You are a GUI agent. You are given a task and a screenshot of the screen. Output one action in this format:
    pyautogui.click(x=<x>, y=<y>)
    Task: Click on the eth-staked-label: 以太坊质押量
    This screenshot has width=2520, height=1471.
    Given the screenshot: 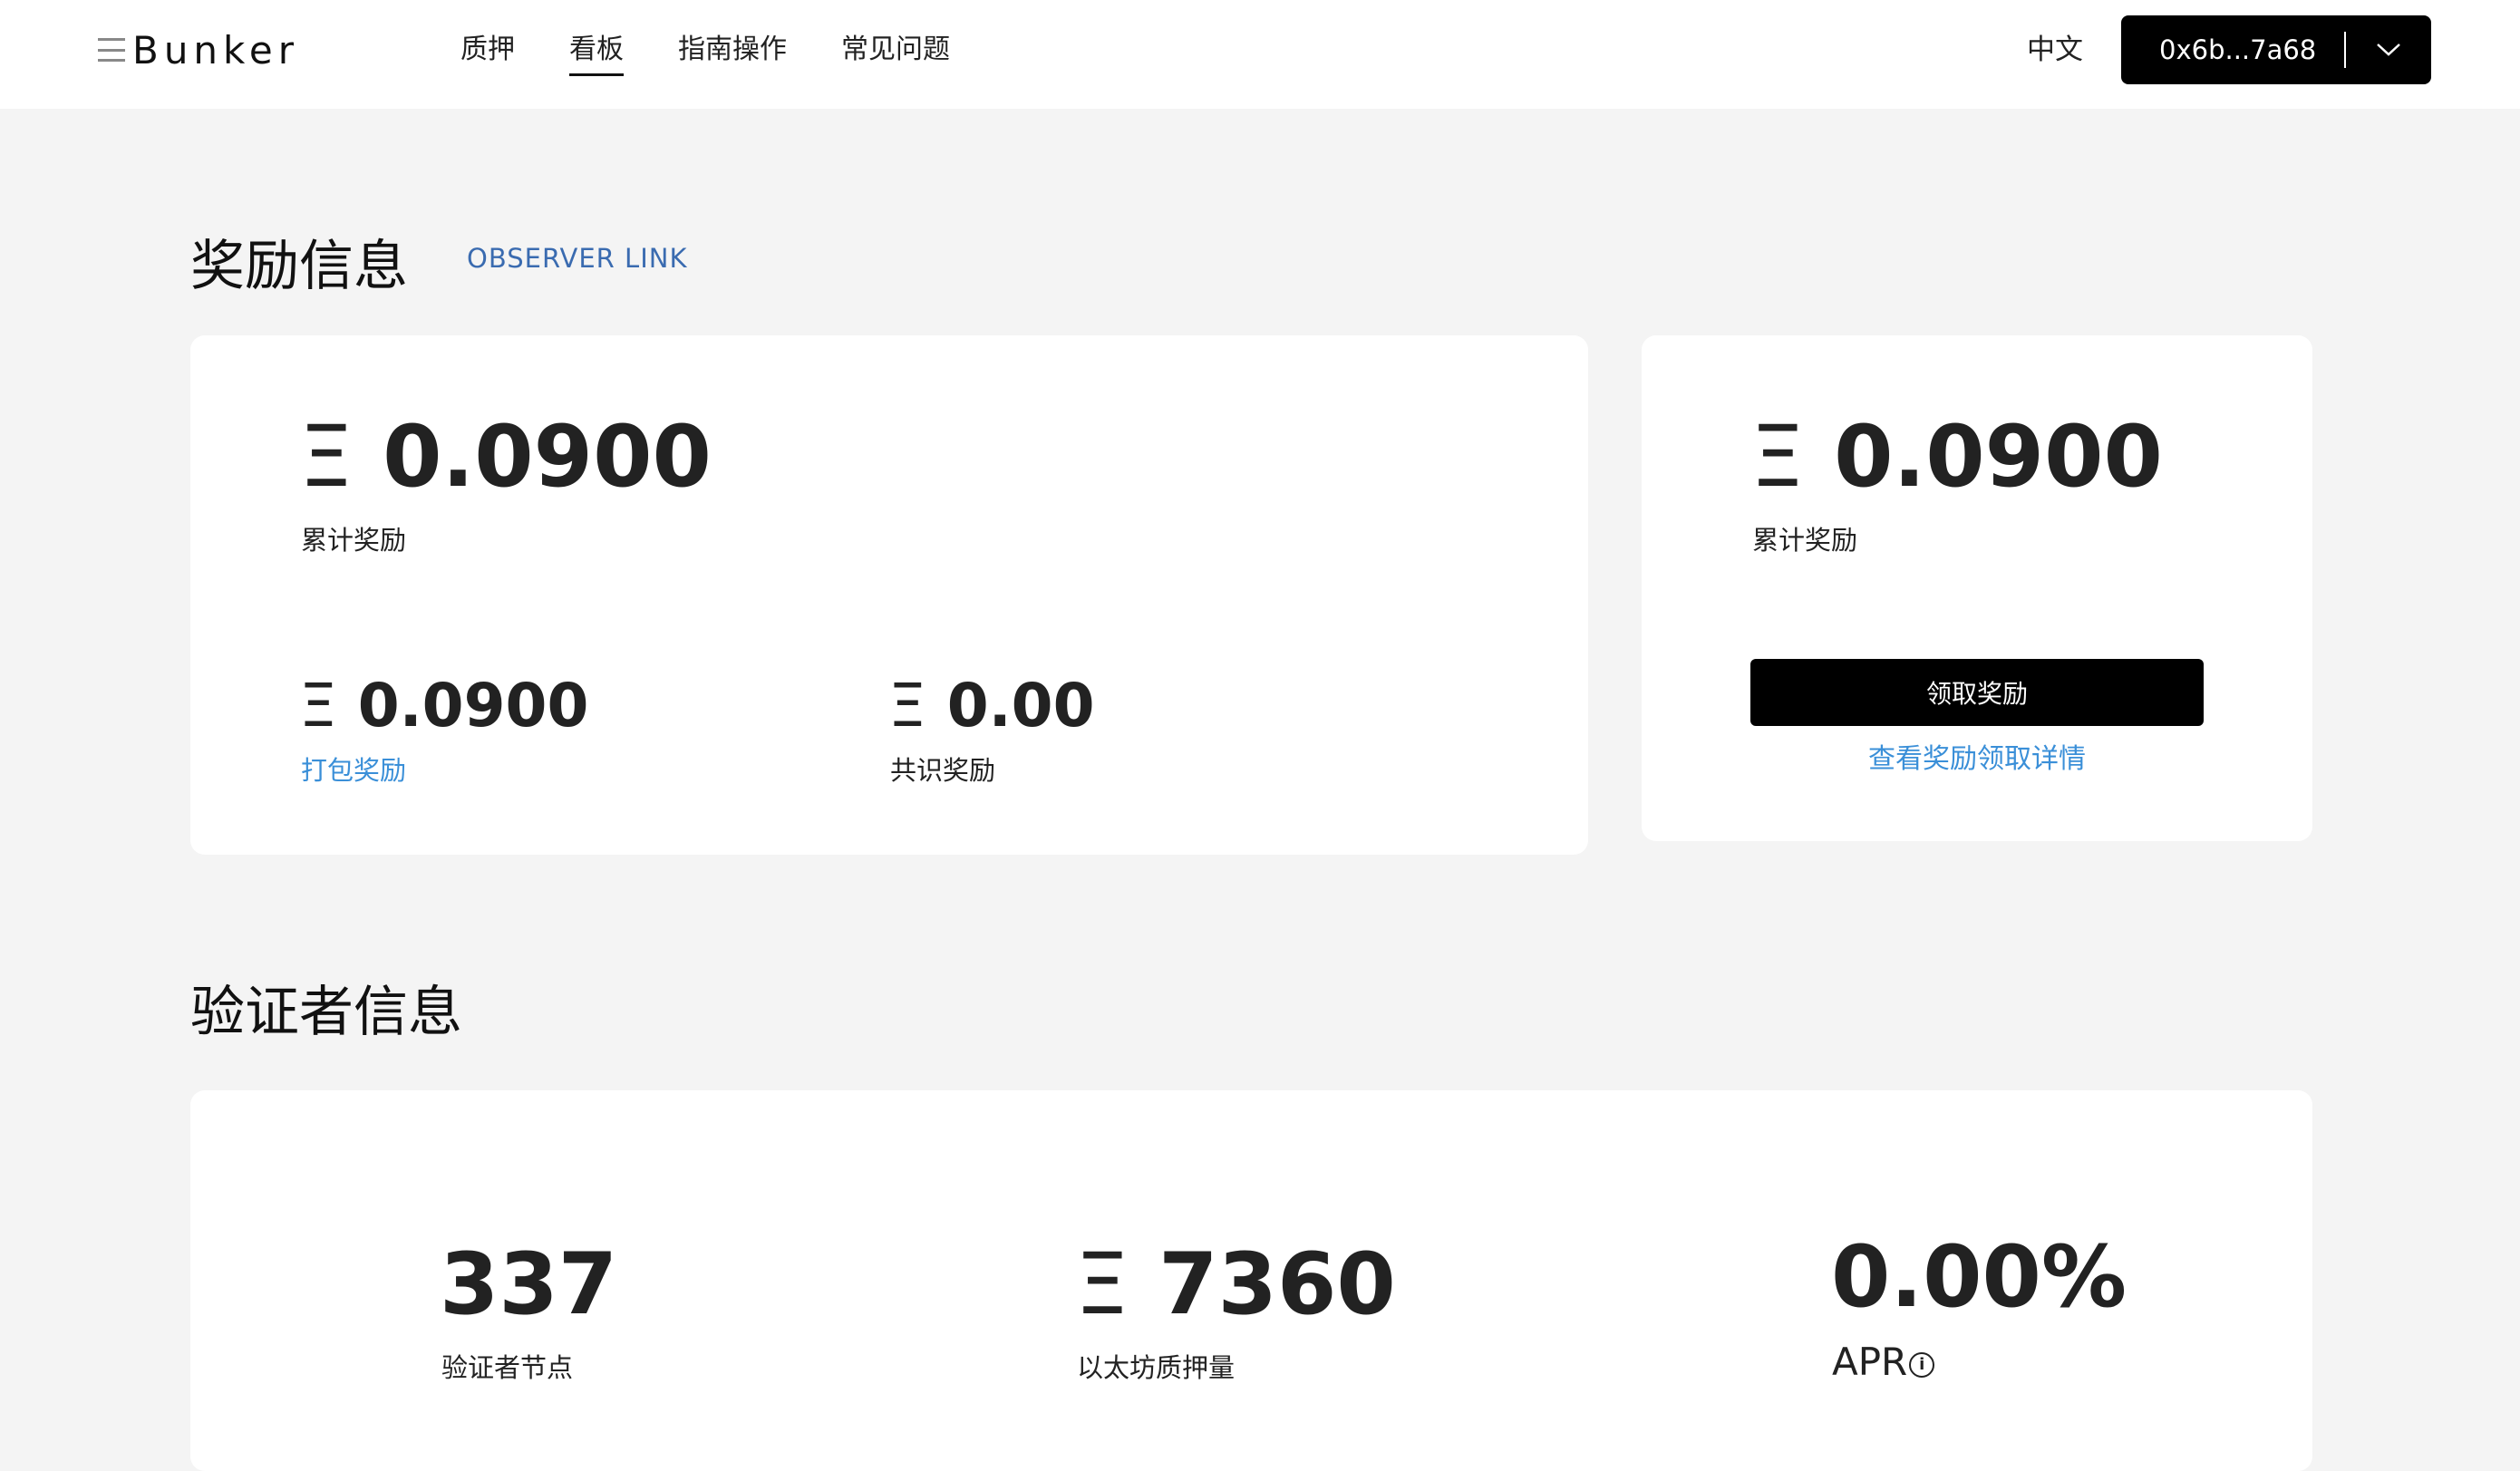 What is the action you would take?
    pyautogui.click(x=1157, y=1367)
    